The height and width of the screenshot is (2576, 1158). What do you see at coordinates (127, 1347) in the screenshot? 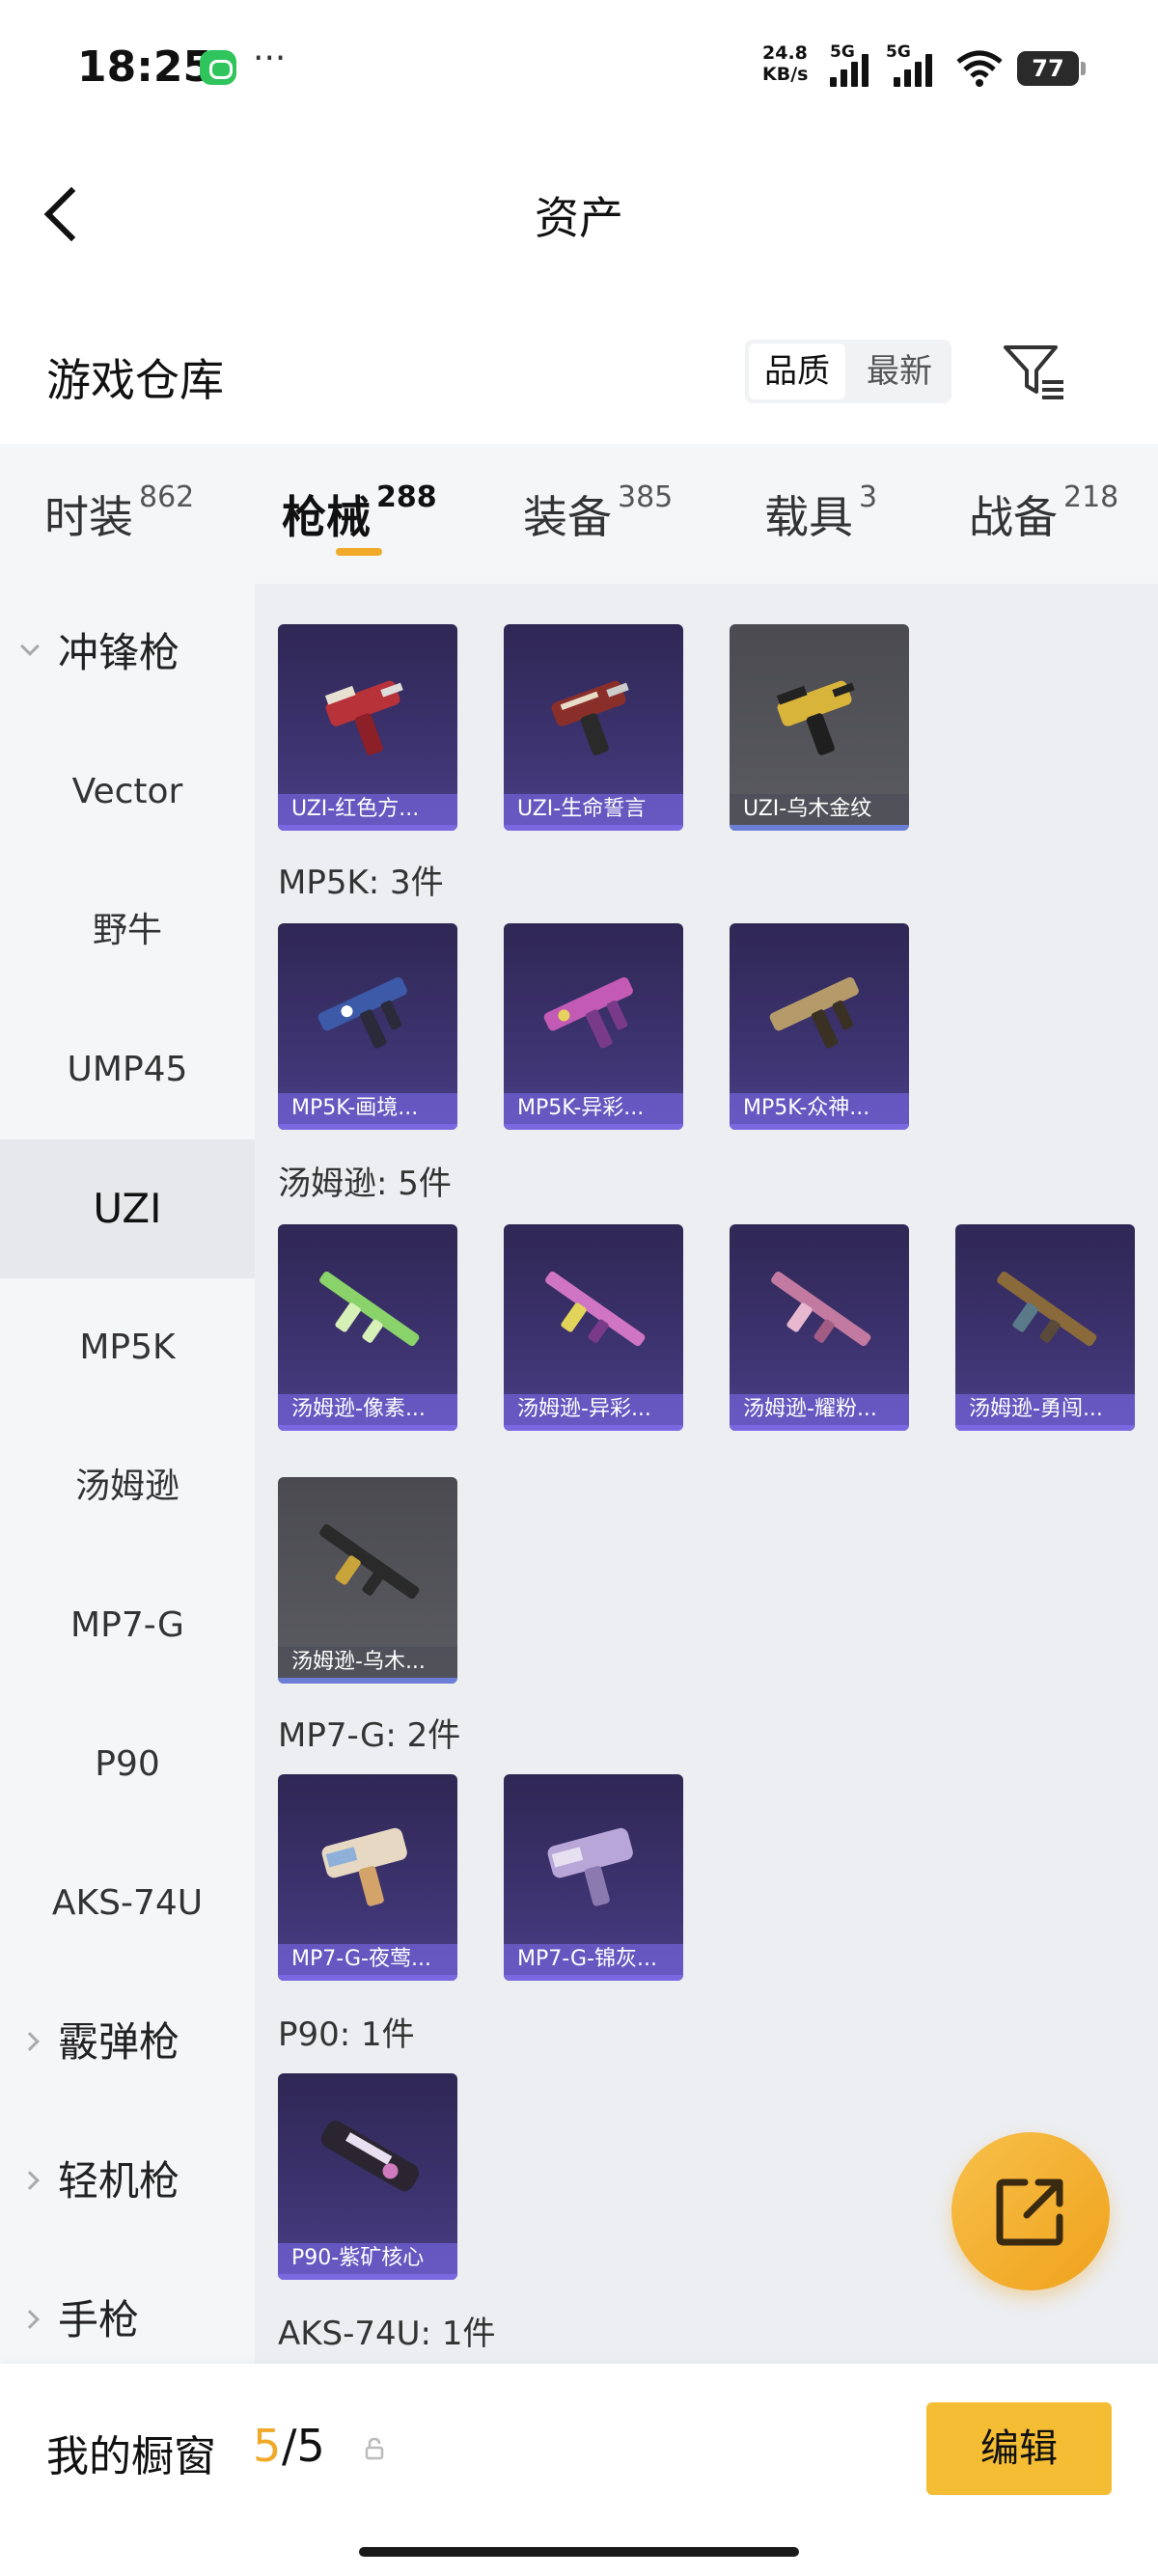
I see `sidebar-item-mp5k: MP5K` at bounding box center [127, 1347].